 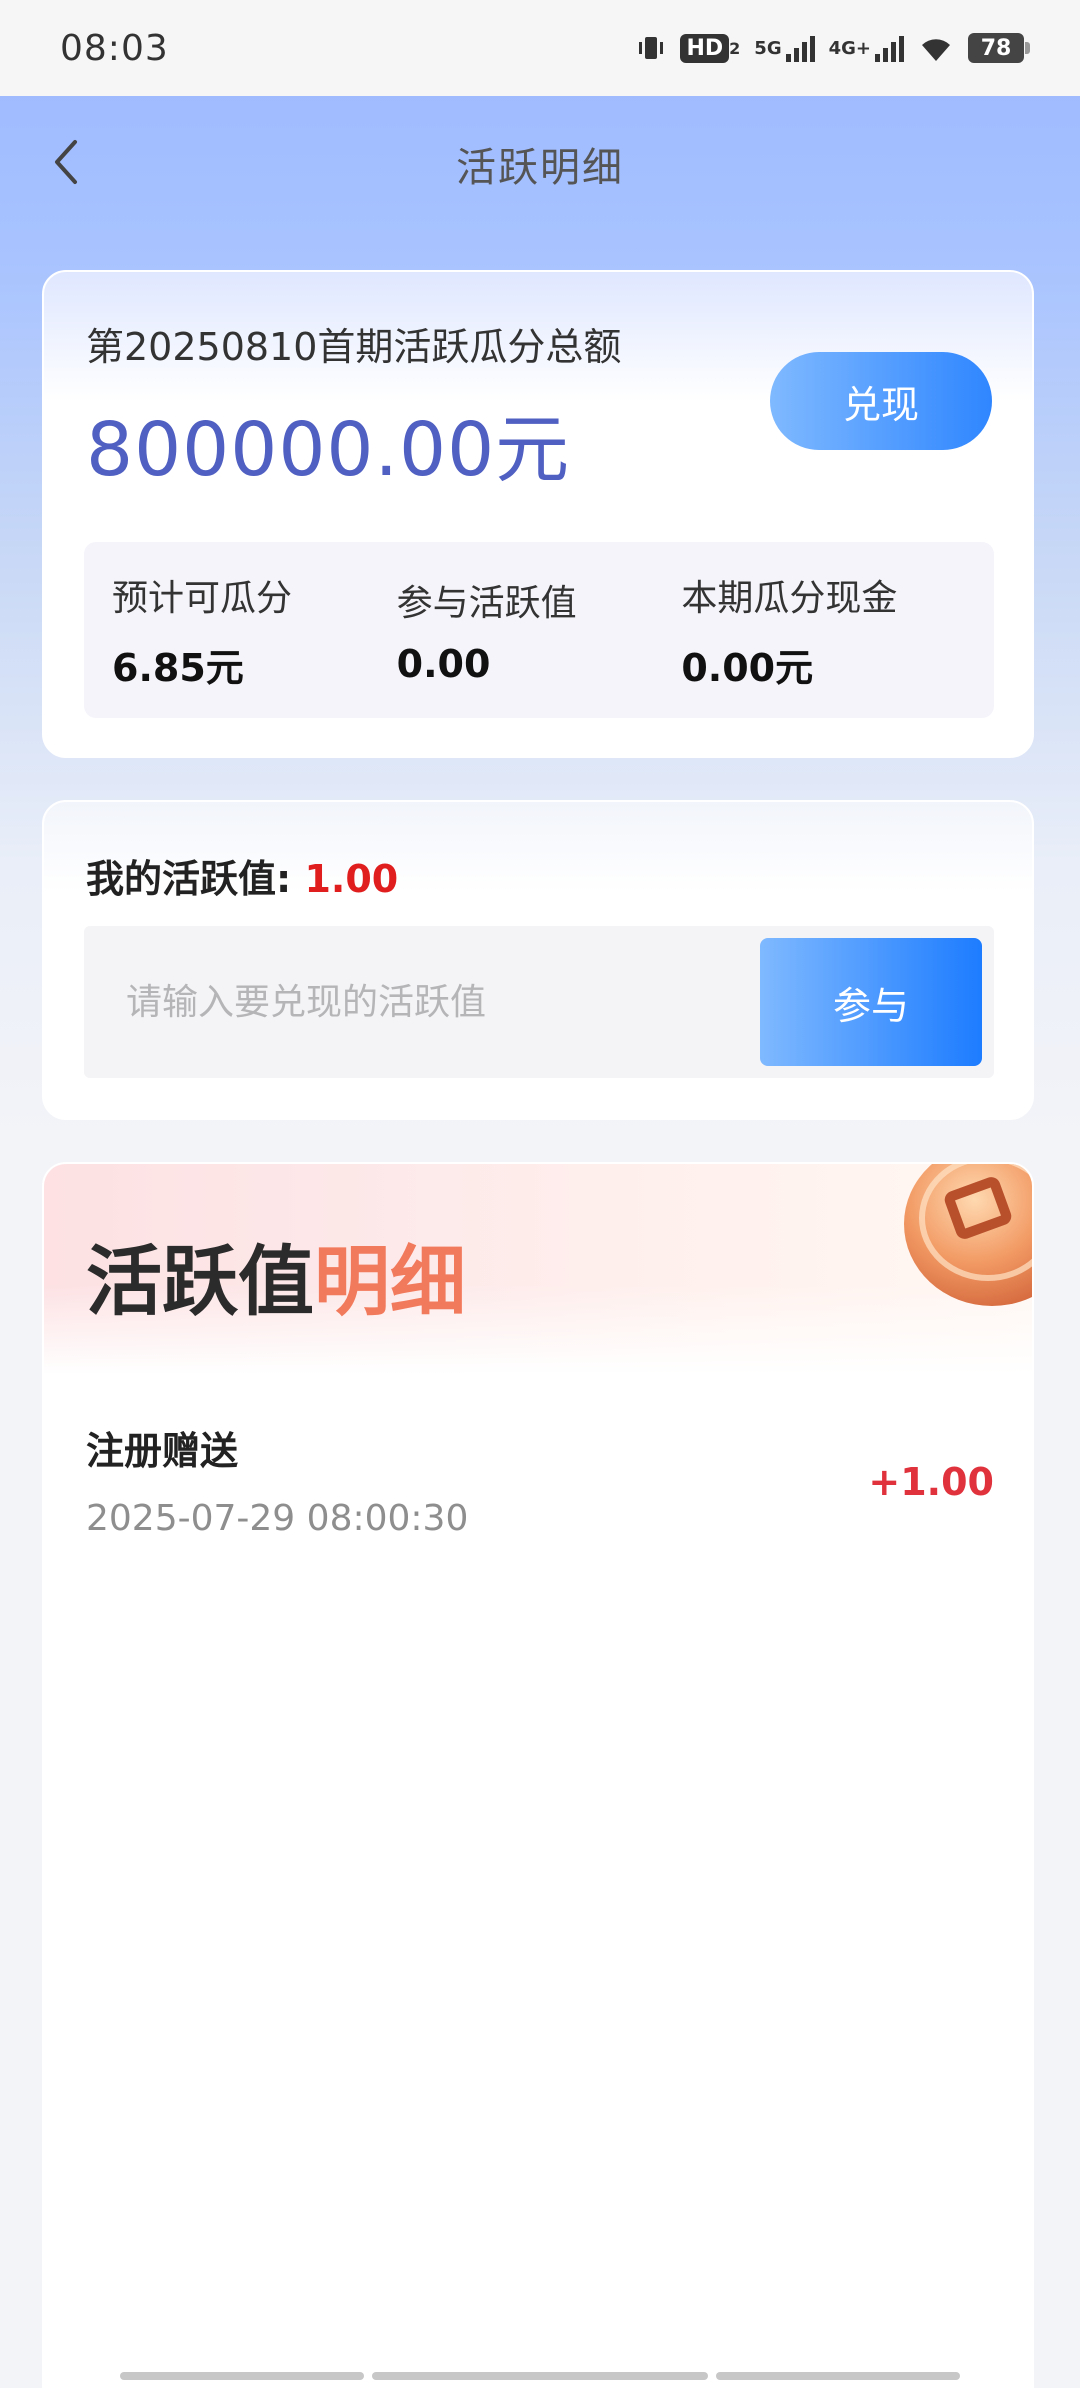 What do you see at coordinates (936, 48) in the screenshot?
I see `wifi-icon` at bounding box center [936, 48].